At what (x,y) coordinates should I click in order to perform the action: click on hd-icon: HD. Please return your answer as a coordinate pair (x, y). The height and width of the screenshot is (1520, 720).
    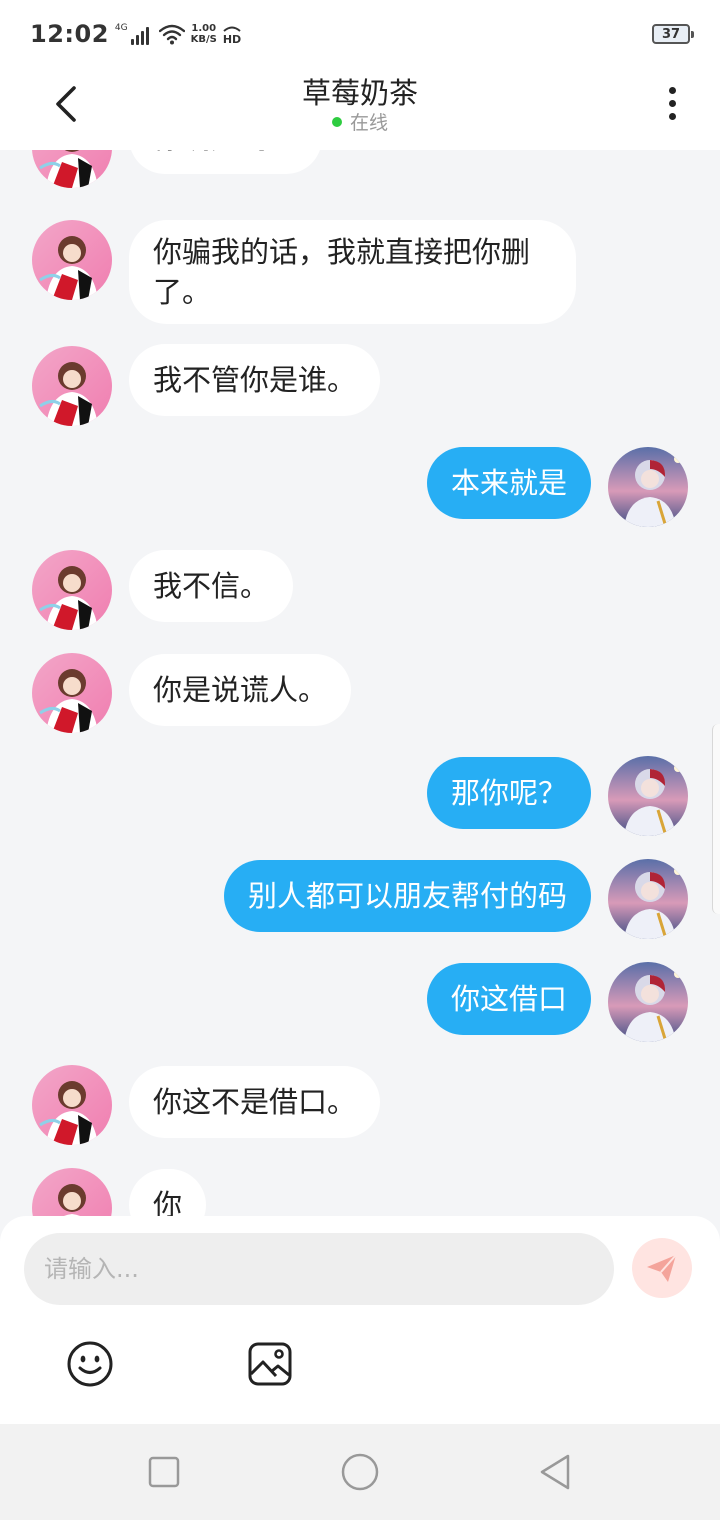
    Looking at the image, I should click on (232, 35).